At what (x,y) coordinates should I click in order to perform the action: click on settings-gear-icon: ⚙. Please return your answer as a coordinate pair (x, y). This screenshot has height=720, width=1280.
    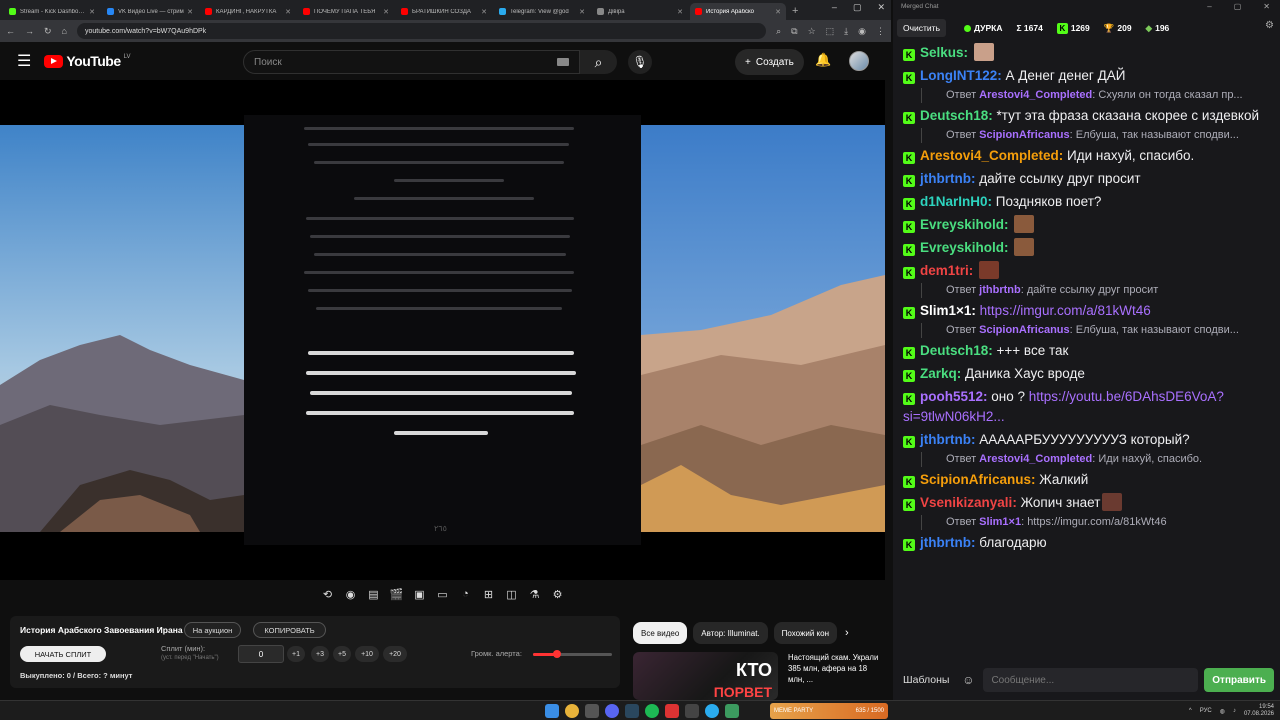
    Looking at the image, I should click on (557, 594).